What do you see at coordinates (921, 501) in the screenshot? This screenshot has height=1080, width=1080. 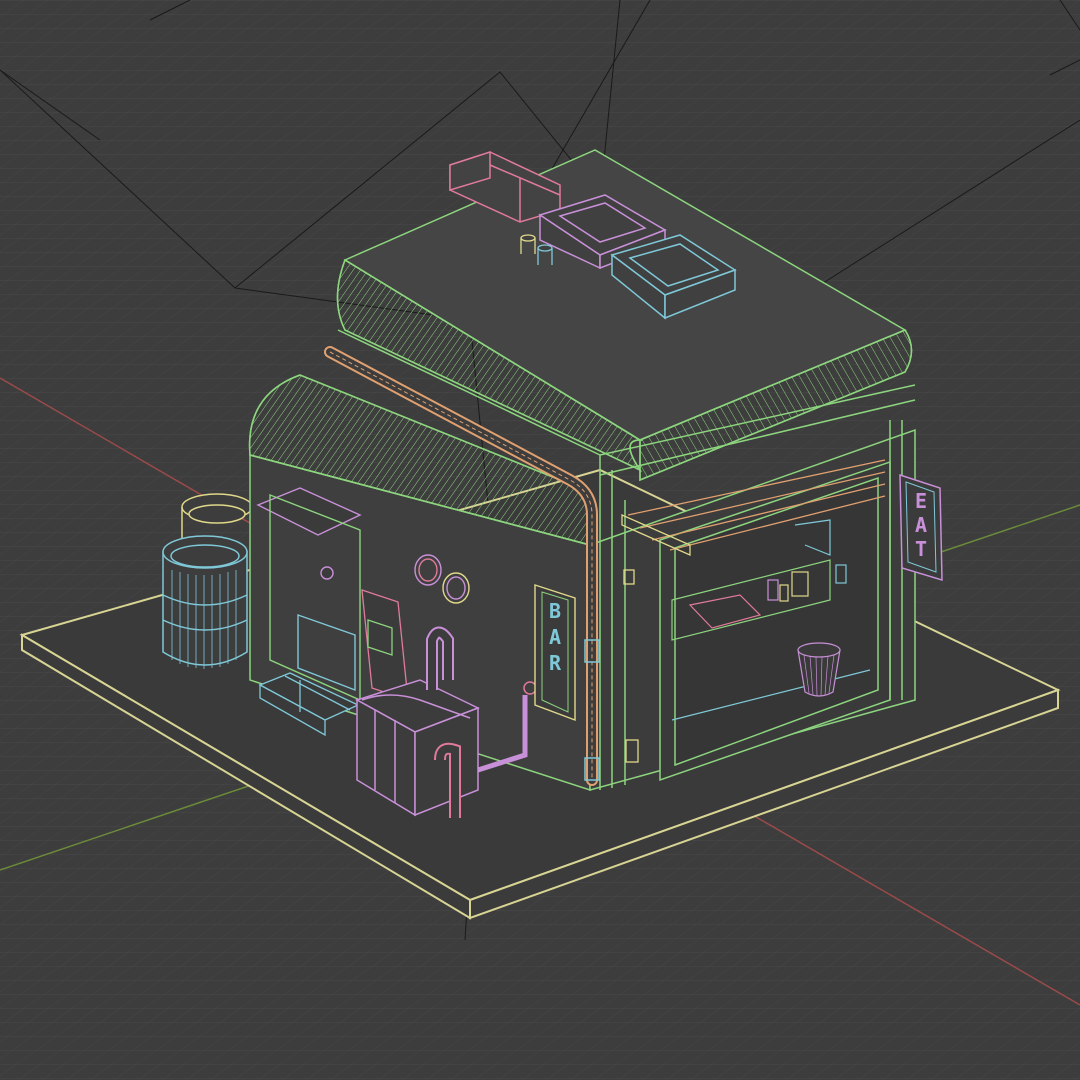 I see `sign-letter: E` at bounding box center [921, 501].